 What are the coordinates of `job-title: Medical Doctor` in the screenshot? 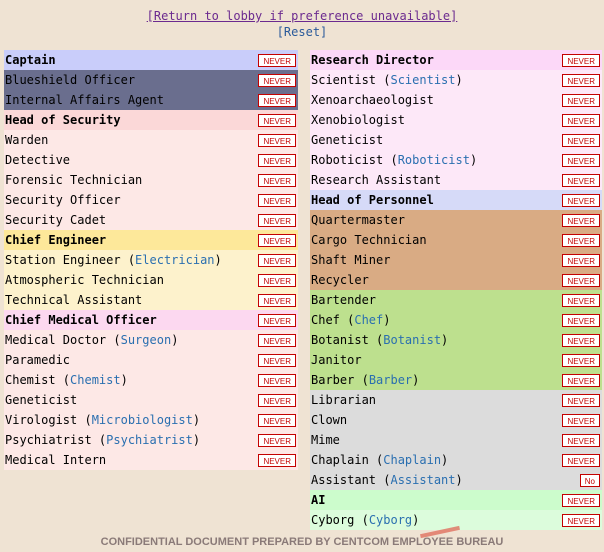 It's located at (56, 340).